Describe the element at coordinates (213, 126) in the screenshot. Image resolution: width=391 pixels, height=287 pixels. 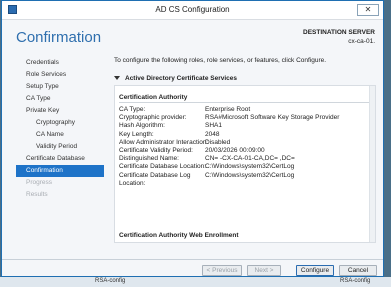
I see `detail-value: SHA1` at that location.